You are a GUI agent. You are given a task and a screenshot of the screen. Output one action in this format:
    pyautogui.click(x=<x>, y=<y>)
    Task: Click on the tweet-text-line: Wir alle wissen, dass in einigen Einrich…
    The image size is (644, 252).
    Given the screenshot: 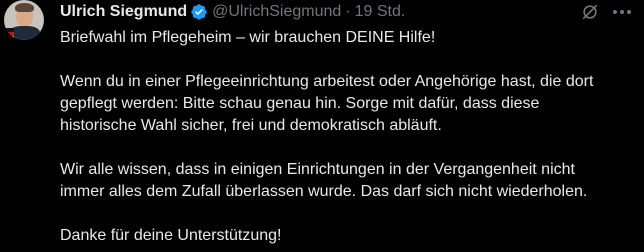 What is the action you would take?
    pyautogui.click(x=317, y=169)
    